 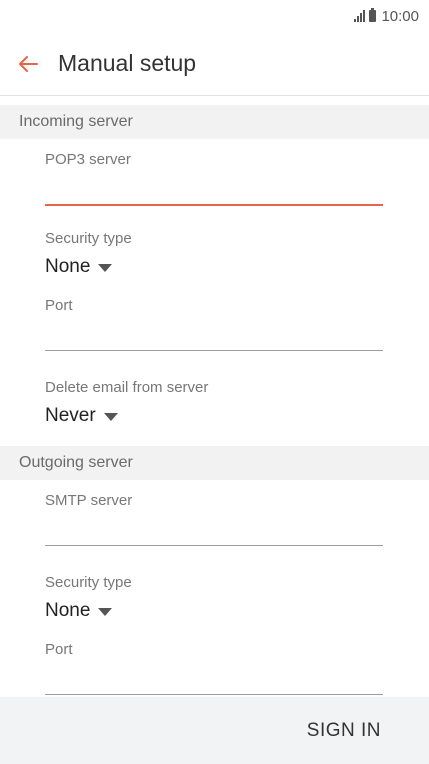 I want to click on back-button, so click(x=28, y=64).